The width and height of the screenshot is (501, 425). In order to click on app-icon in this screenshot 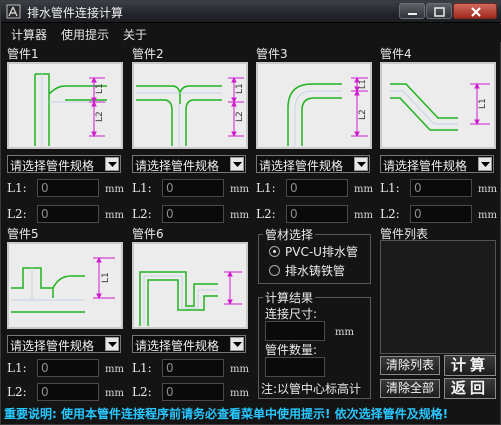, I will do `click(13, 11)`.